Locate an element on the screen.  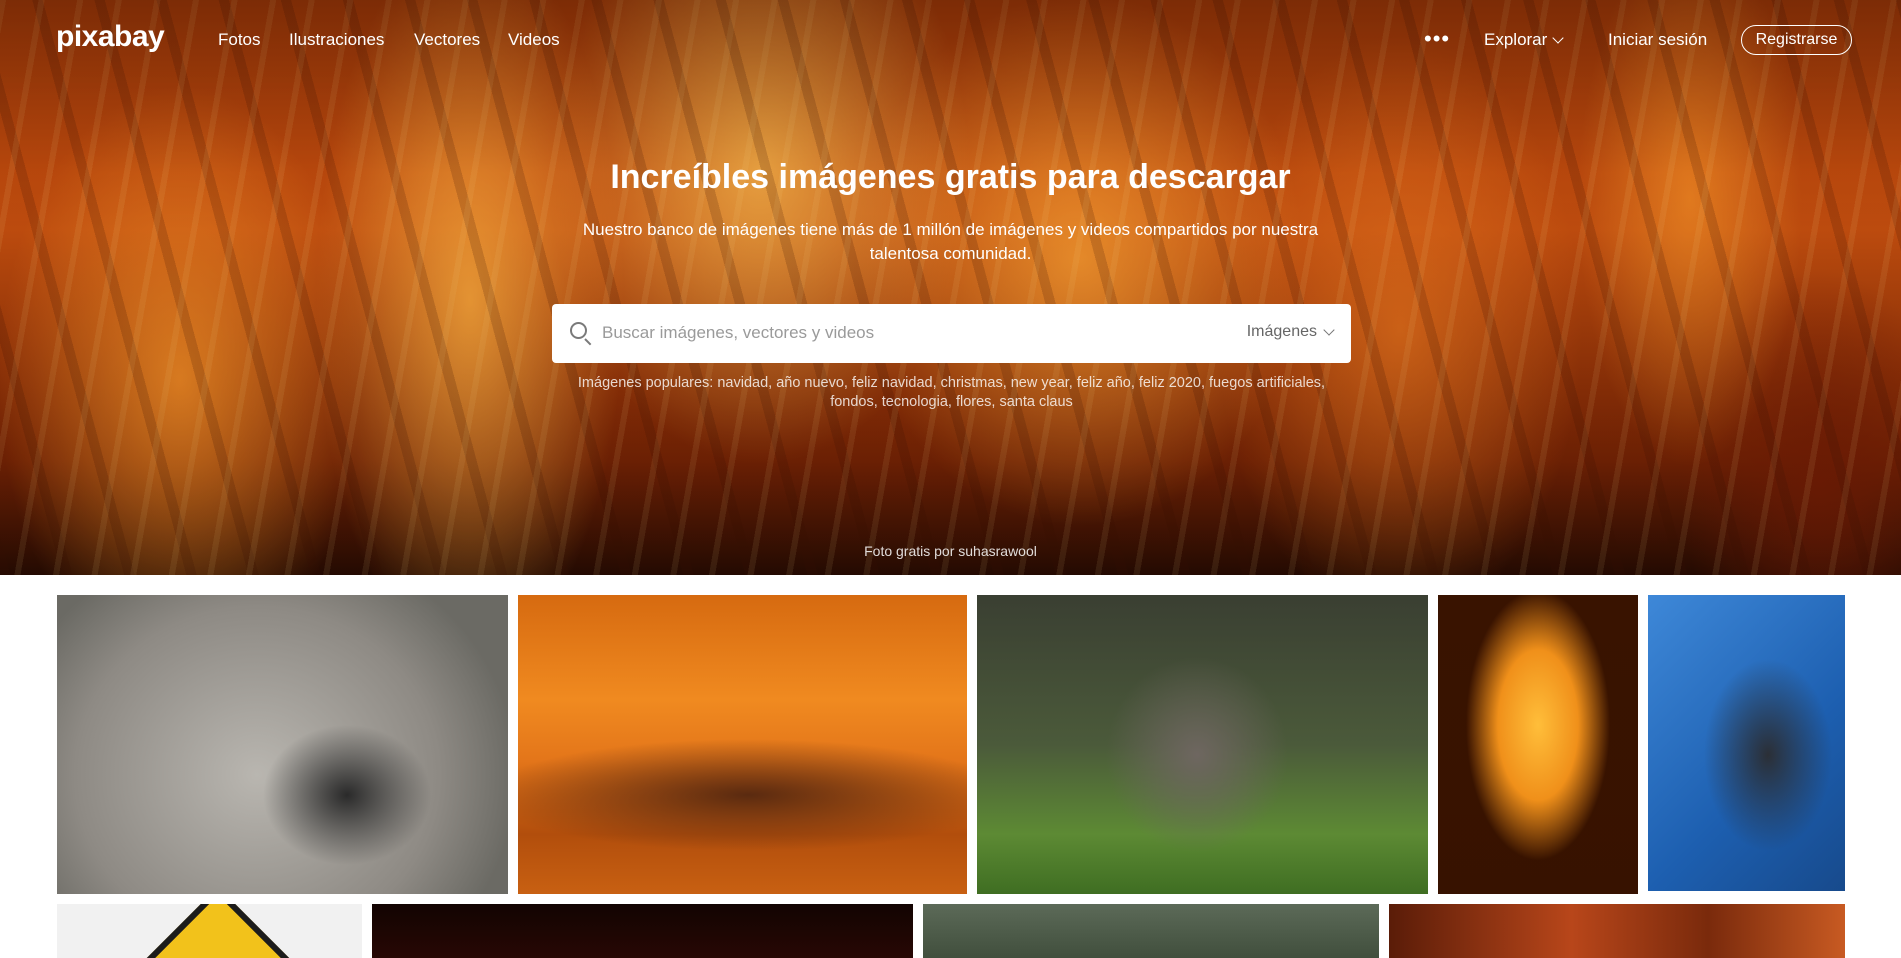
login-link: Iniciar sesión is located at coordinates (1657, 40).